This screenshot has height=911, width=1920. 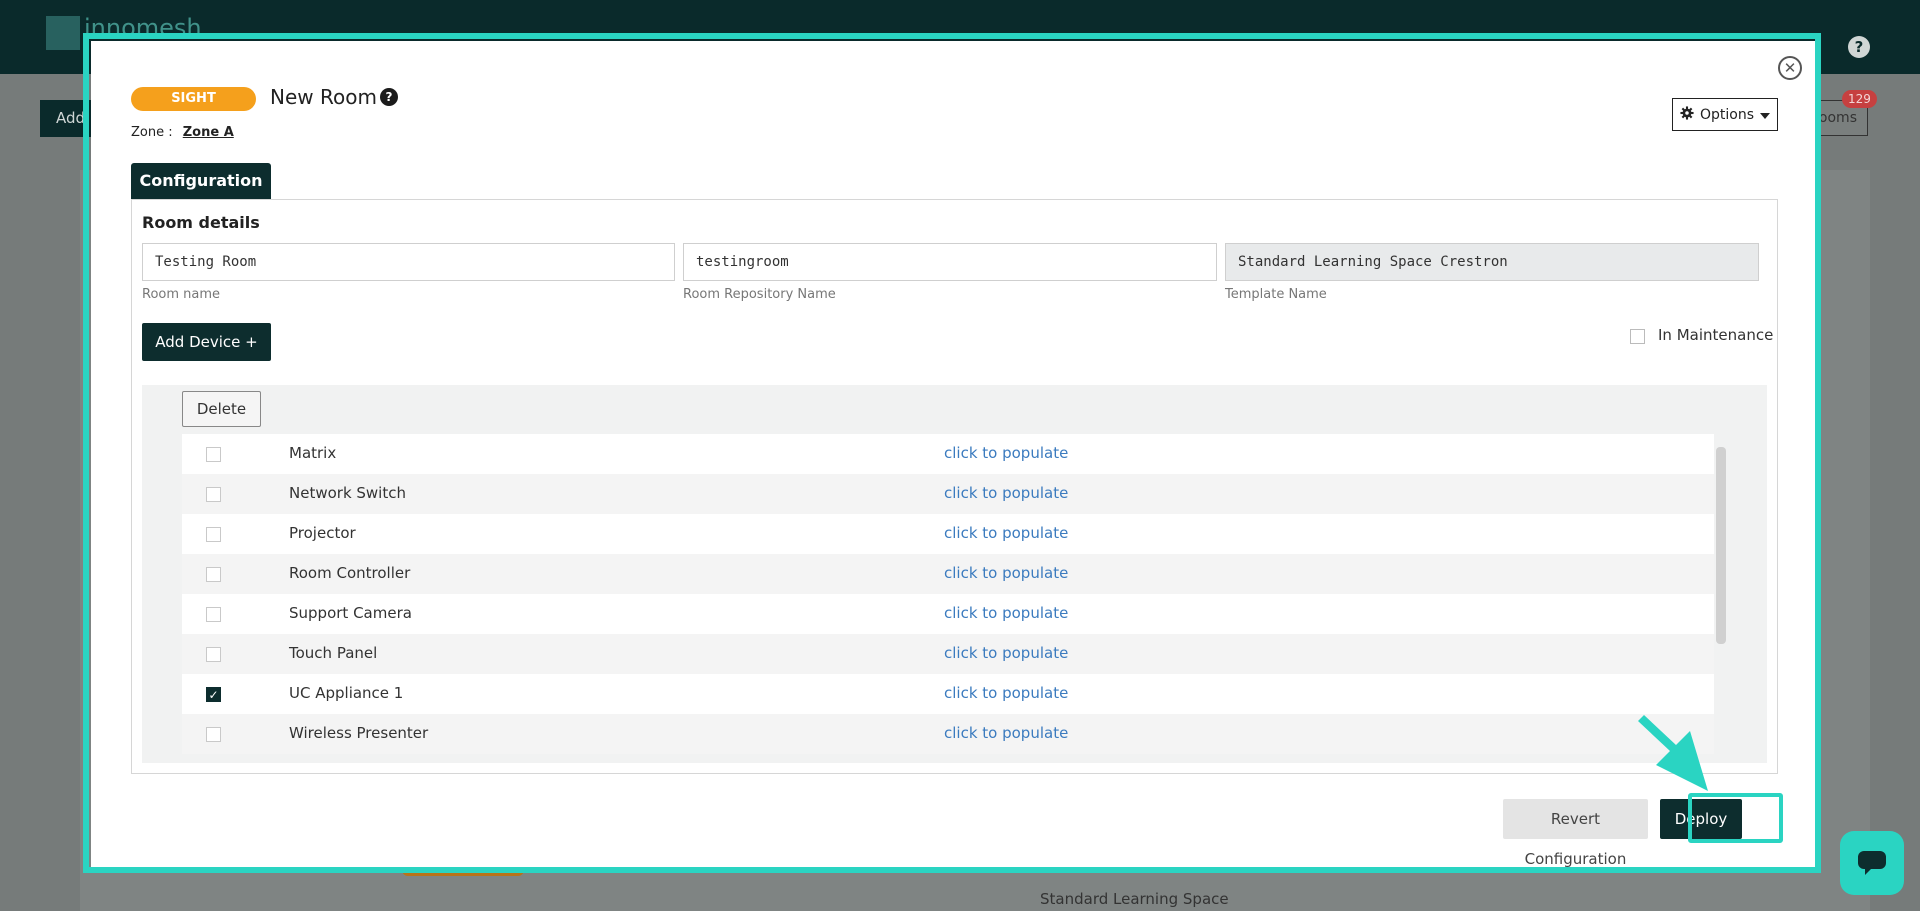 What do you see at coordinates (322, 533) in the screenshot?
I see `device-name: Projector` at bounding box center [322, 533].